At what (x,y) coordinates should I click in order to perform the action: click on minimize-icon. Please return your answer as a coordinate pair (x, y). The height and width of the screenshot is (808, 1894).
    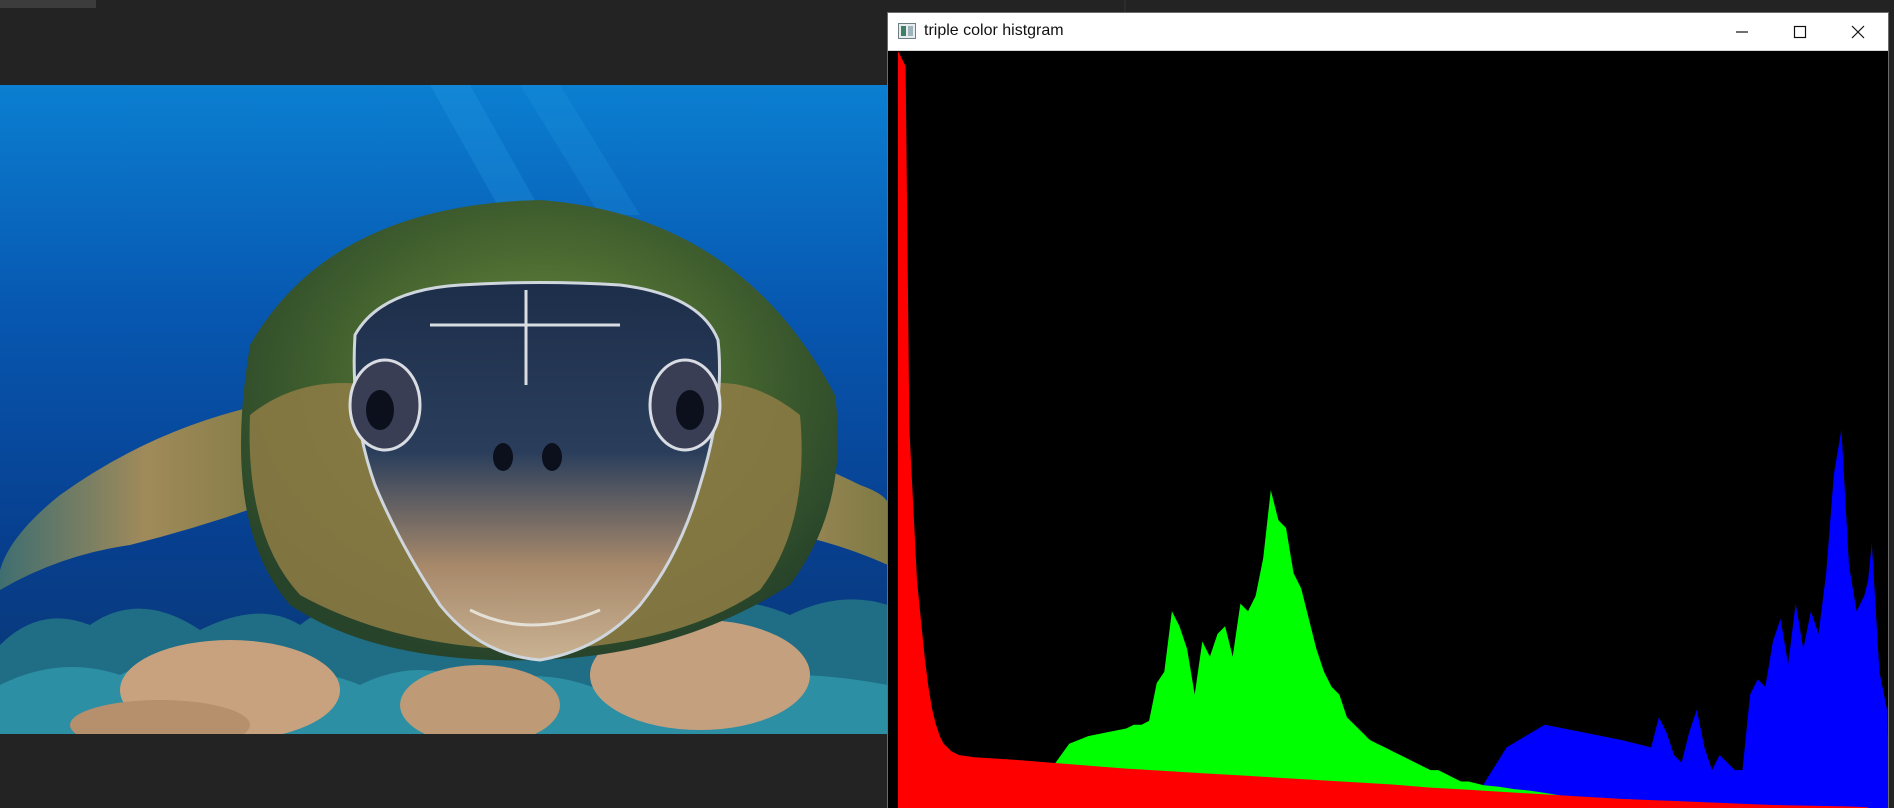
    Looking at the image, I should click on (1742, 32).